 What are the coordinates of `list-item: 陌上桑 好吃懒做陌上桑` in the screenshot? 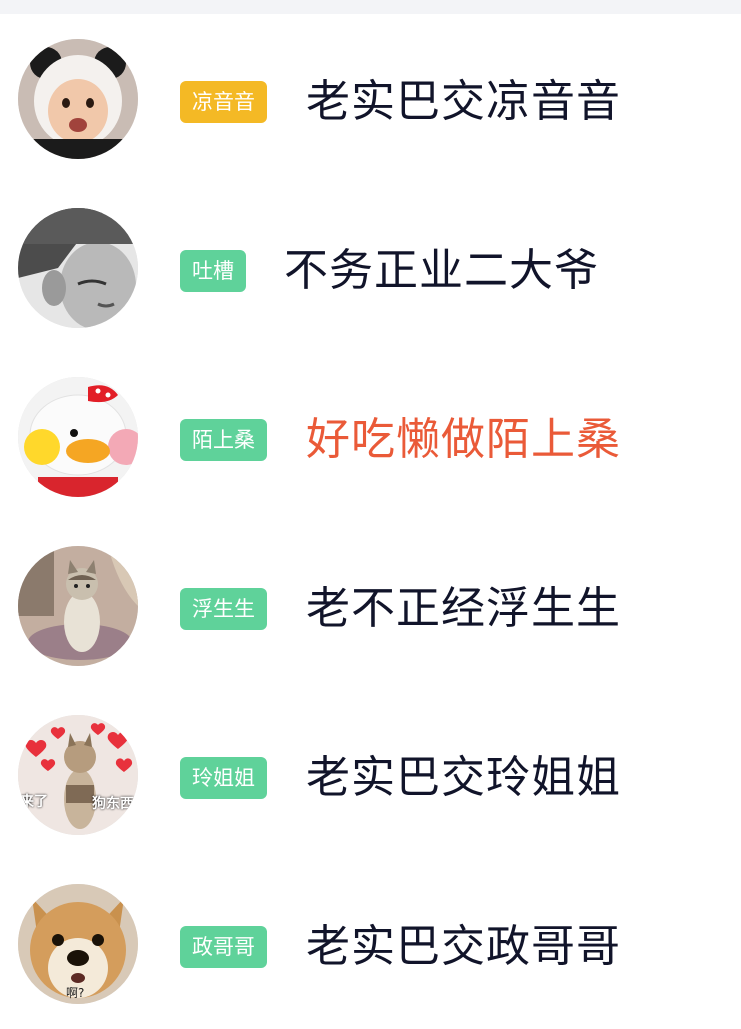 It's located at (370, 424).